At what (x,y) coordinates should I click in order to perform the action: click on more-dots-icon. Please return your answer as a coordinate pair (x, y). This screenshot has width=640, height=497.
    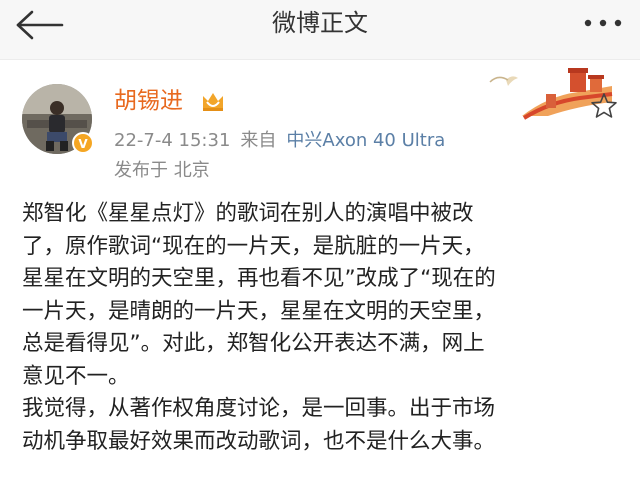
    Looking at the image, I should click on (603, 23).